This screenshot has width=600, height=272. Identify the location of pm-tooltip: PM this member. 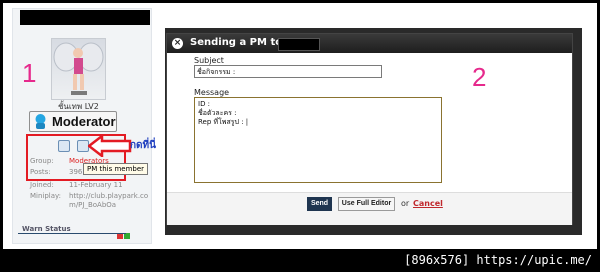
(116, 169).